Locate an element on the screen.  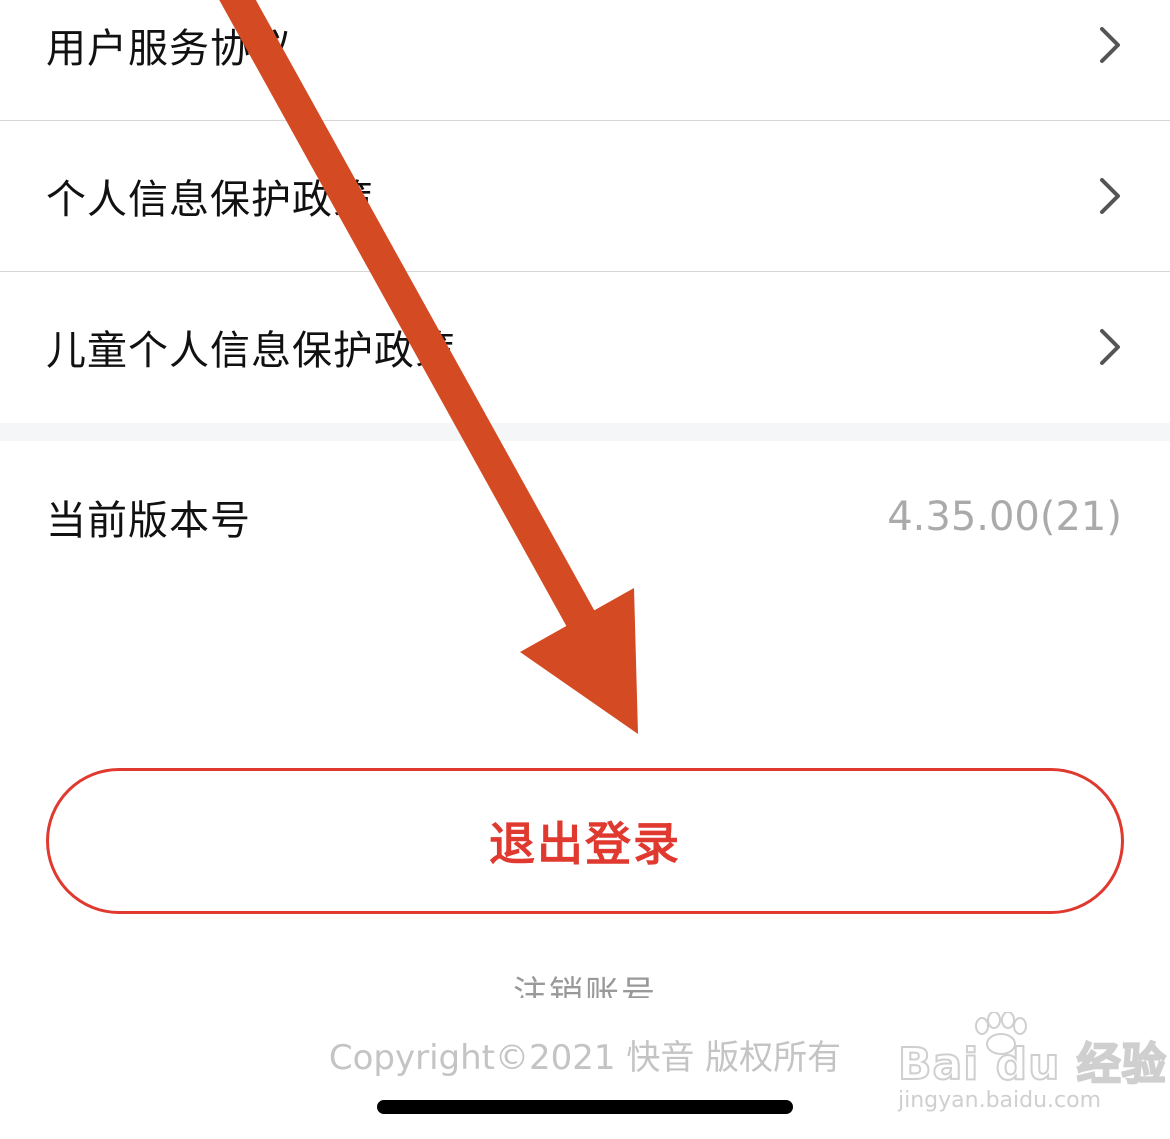
cancel-account-link: 注销账号 is located at coordinates (585, 984).